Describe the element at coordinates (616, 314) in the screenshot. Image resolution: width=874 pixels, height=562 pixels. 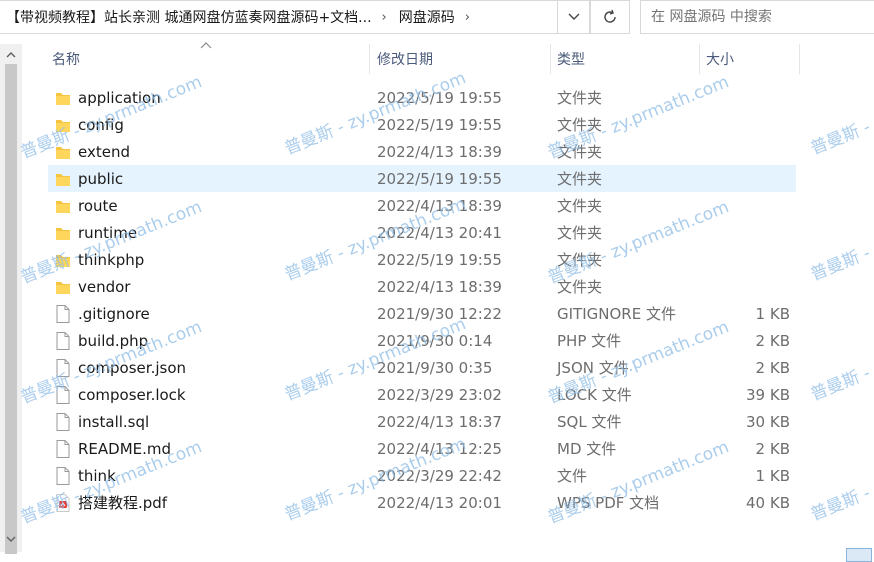
I see `file-type: GITIGNORE 文件` at that location.